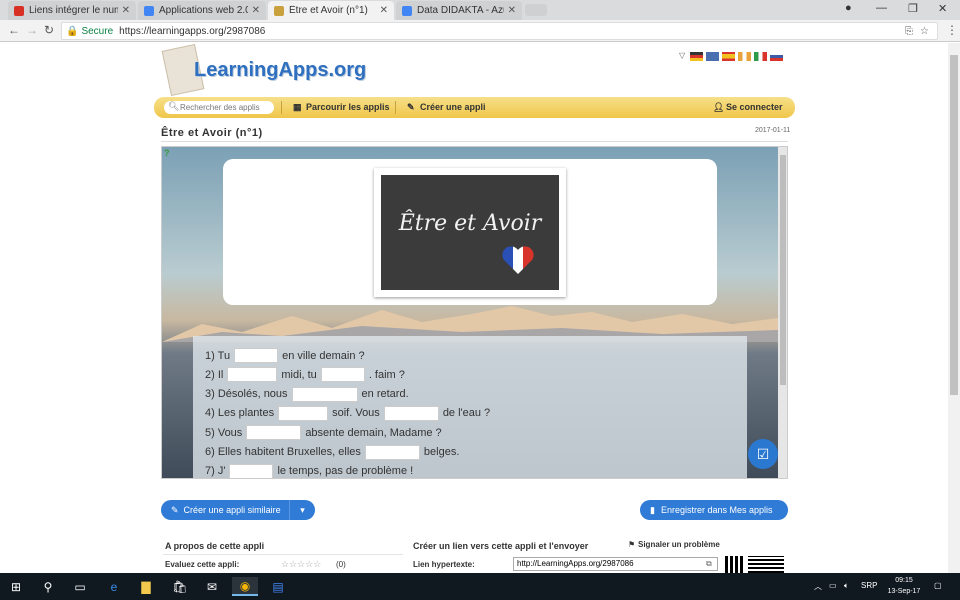  I want to click on flag-de-icon, so click(696, 56).